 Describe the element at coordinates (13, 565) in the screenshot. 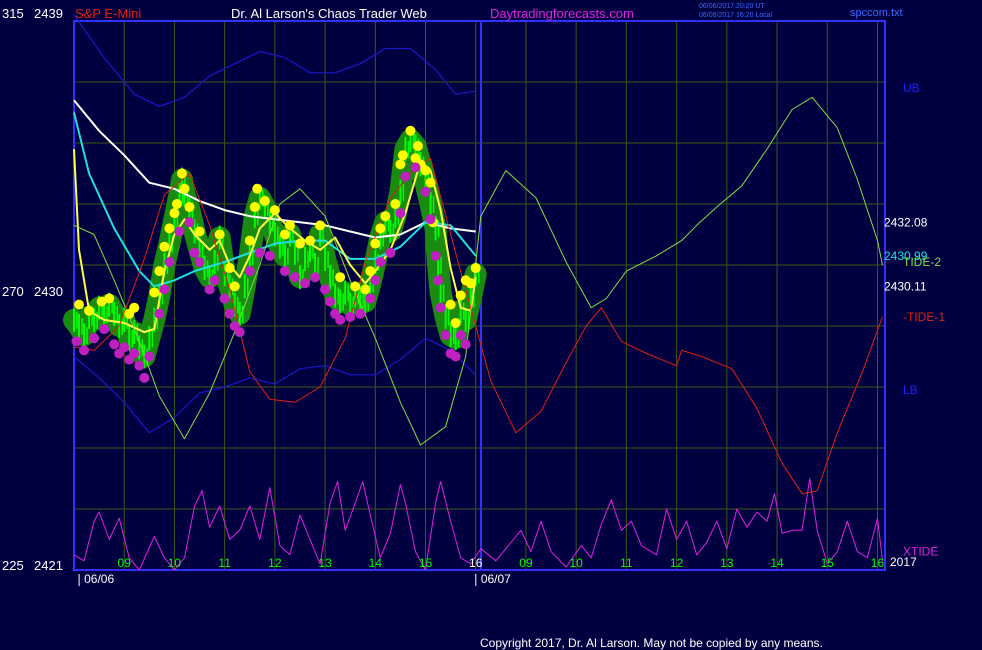

I see `left-axis-bottom-label: 225` at that location.